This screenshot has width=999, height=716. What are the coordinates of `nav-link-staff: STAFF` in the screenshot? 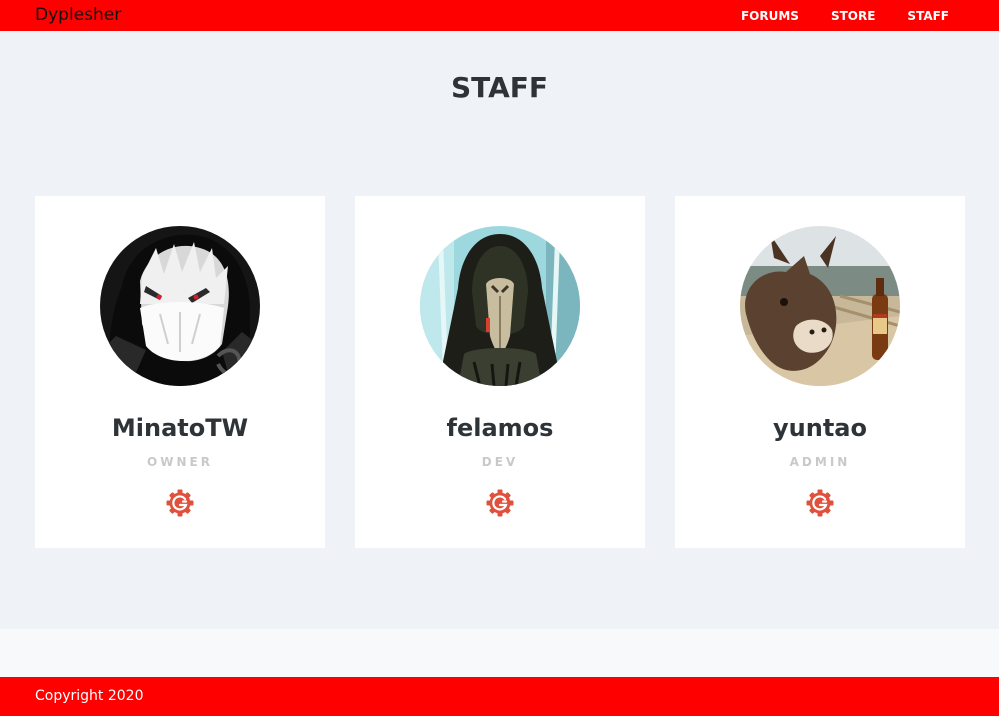 It's located at (928, 16).